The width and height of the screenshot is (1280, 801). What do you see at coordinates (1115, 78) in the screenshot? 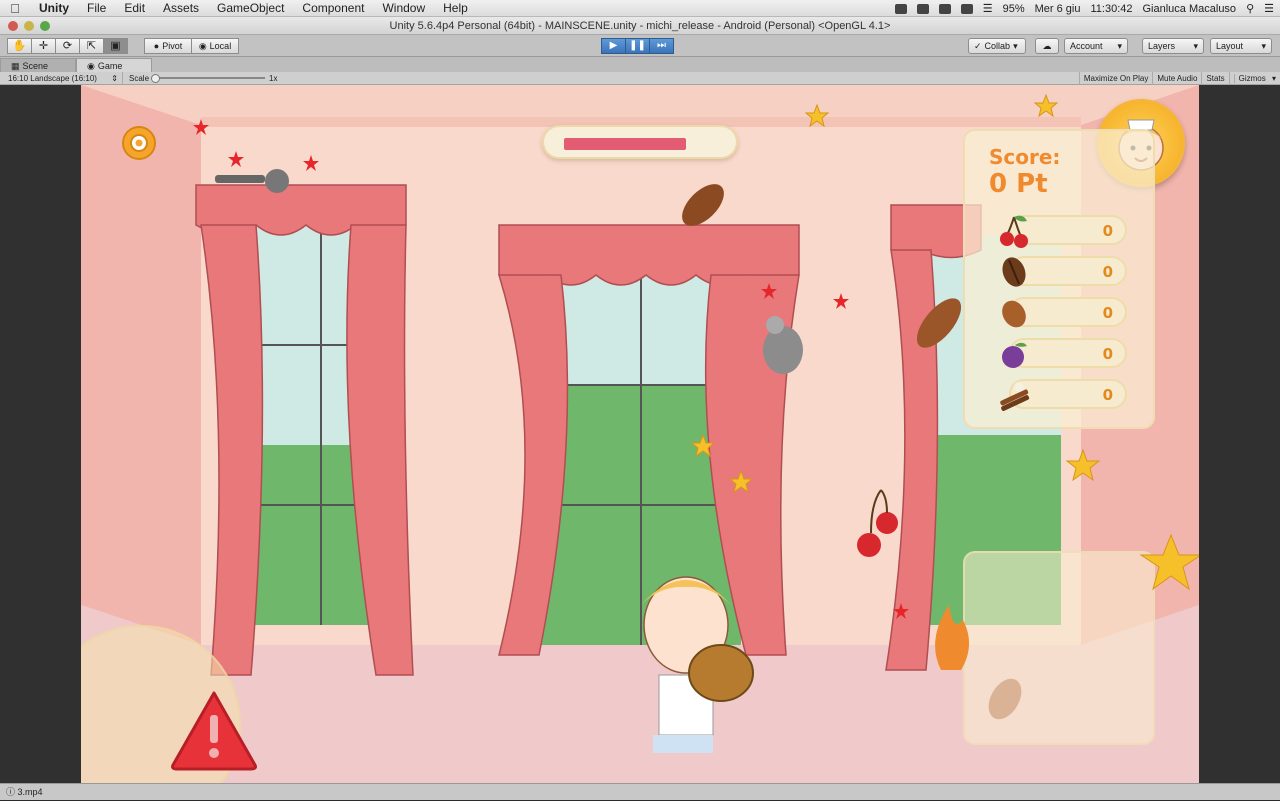
I see `maximize-on-play-toggle: Maximize On Play` at bounding box center [1115, 78].